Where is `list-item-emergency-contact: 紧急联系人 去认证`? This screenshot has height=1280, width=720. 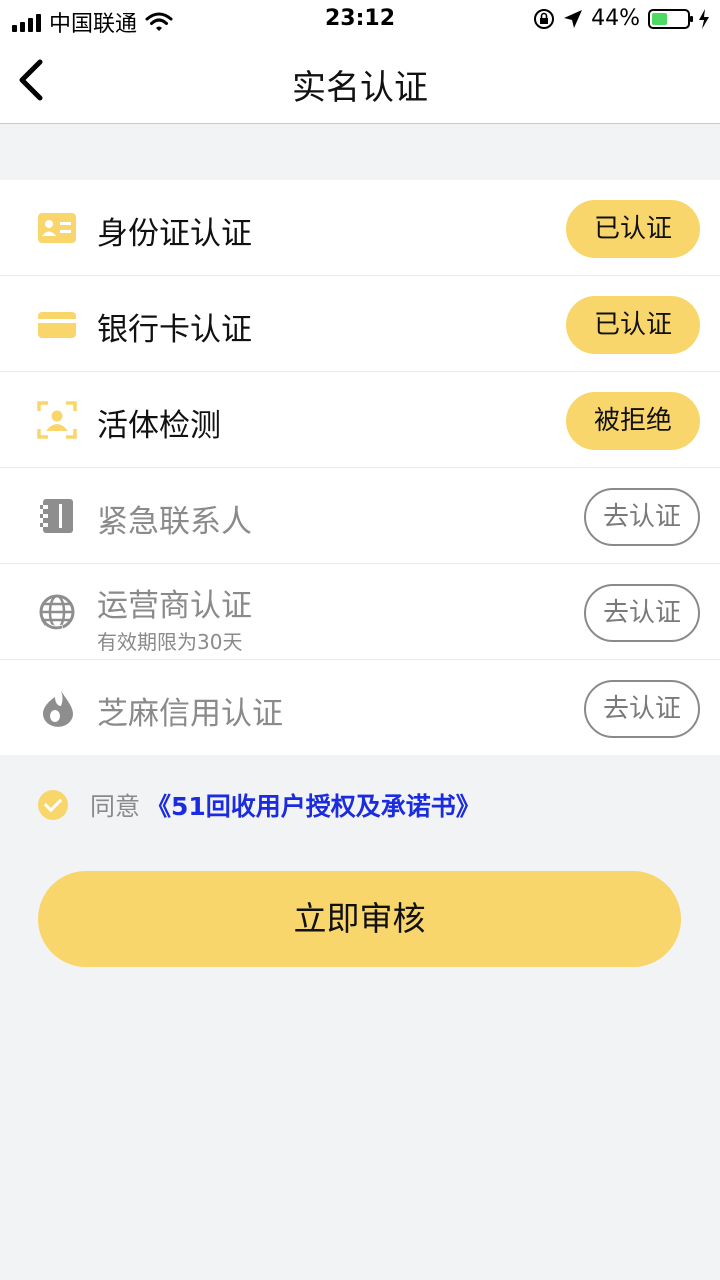 list-item-emergency-contact: 紧急联系人 去认证 is located at coordinates (360, 516).